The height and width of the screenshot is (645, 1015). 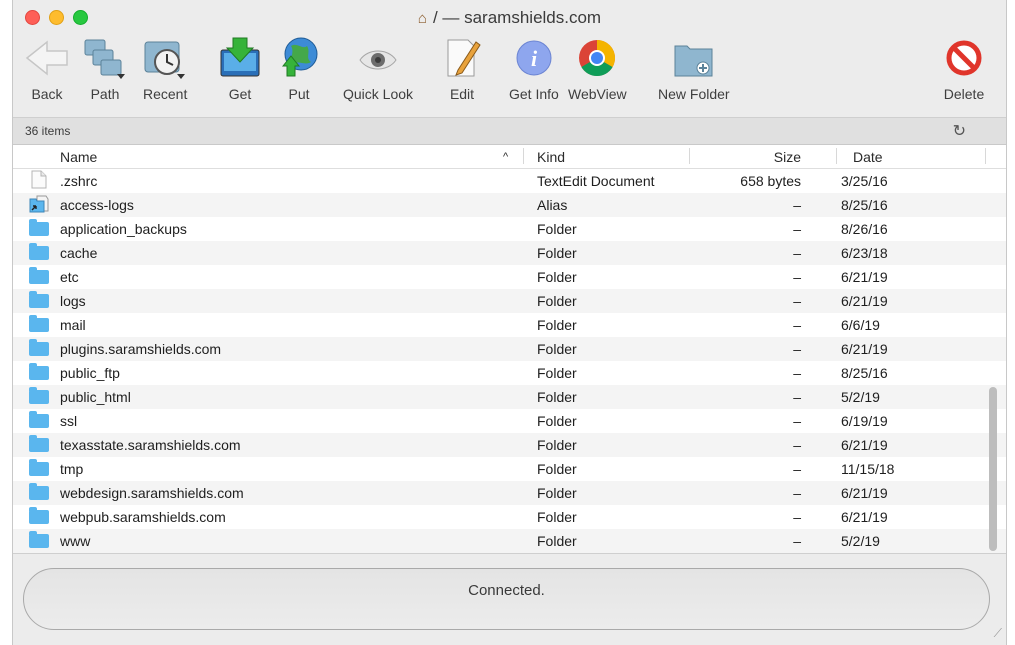 I want to click on file-name: plugins.saramshields.com, so click(x=141, y=349).